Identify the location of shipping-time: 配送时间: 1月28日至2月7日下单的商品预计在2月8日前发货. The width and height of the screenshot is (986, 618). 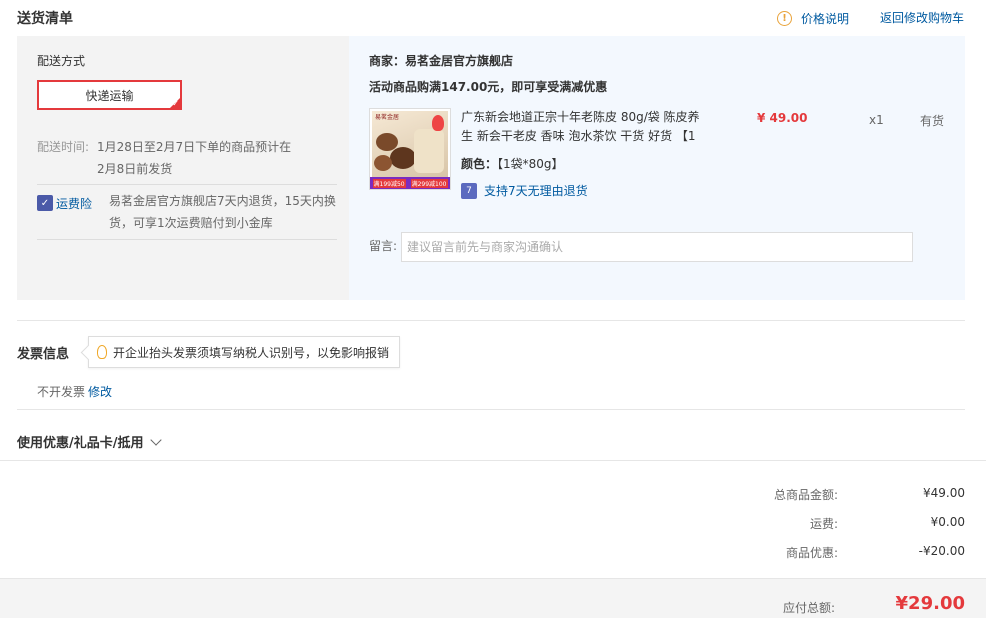
(187, 156).